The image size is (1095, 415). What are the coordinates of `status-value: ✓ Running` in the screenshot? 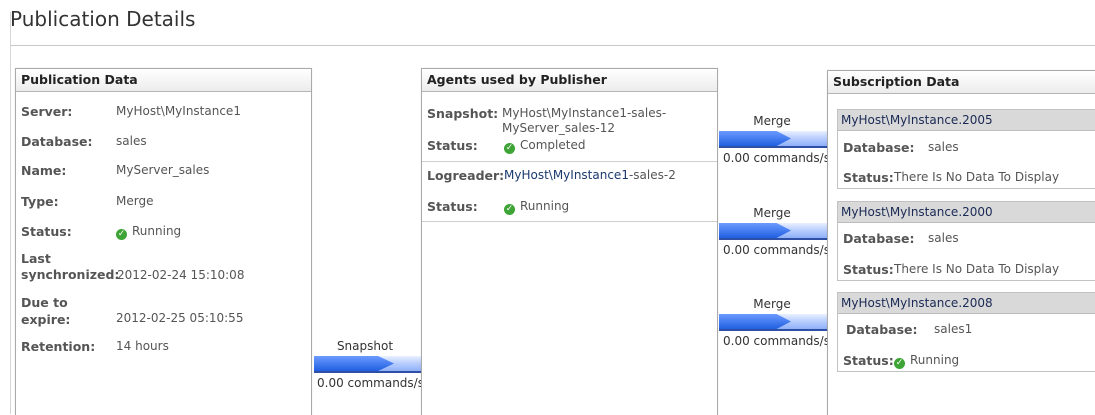 It's located at (148, 232).